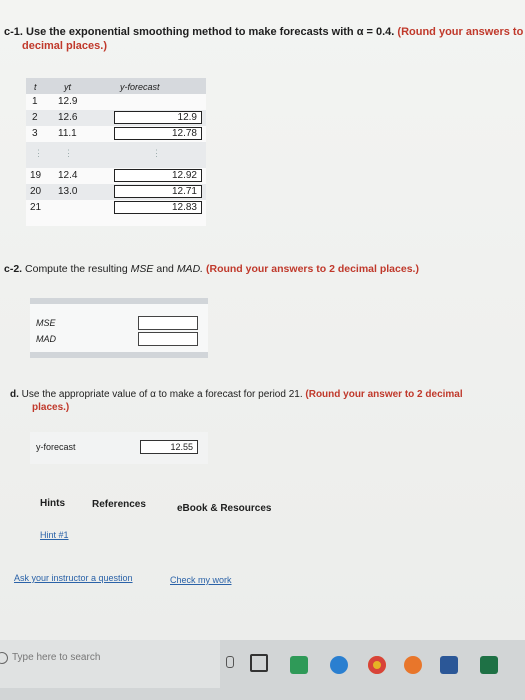 The width and height of the screenshot is (525, 700). I want to click on header-t: t, so click(35, 87).